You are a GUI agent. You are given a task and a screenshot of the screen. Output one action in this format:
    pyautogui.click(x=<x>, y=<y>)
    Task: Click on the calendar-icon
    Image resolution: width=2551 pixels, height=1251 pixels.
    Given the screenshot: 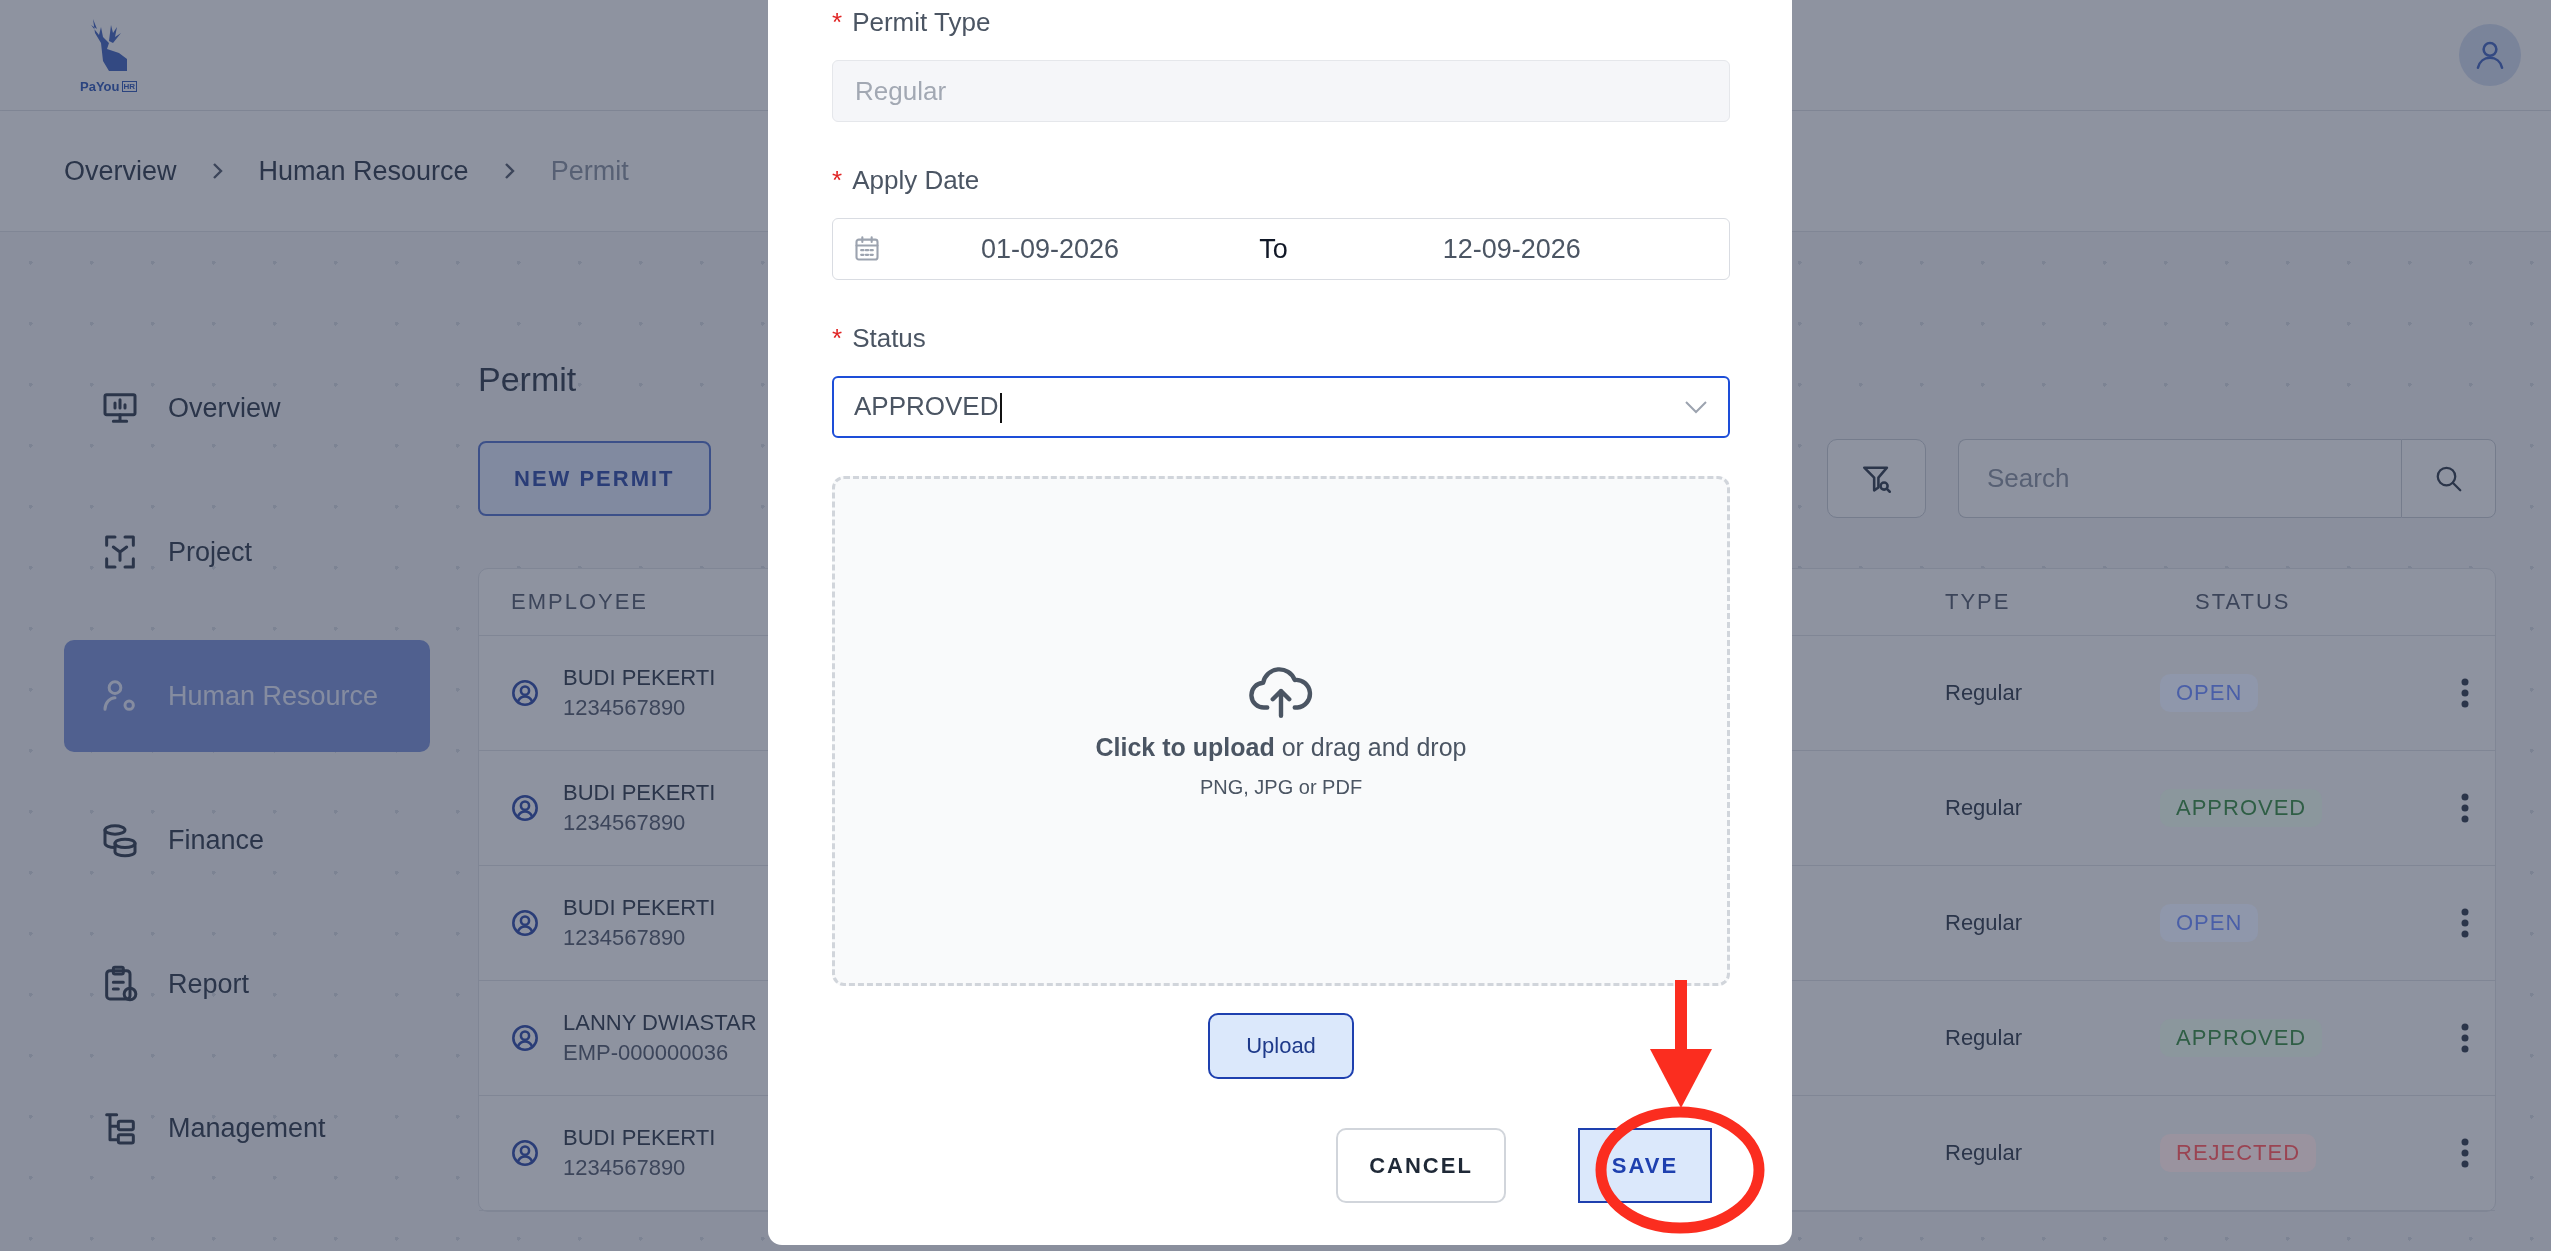 What is the action you would take?
    pyautogui.click(x=867, y=249)
    